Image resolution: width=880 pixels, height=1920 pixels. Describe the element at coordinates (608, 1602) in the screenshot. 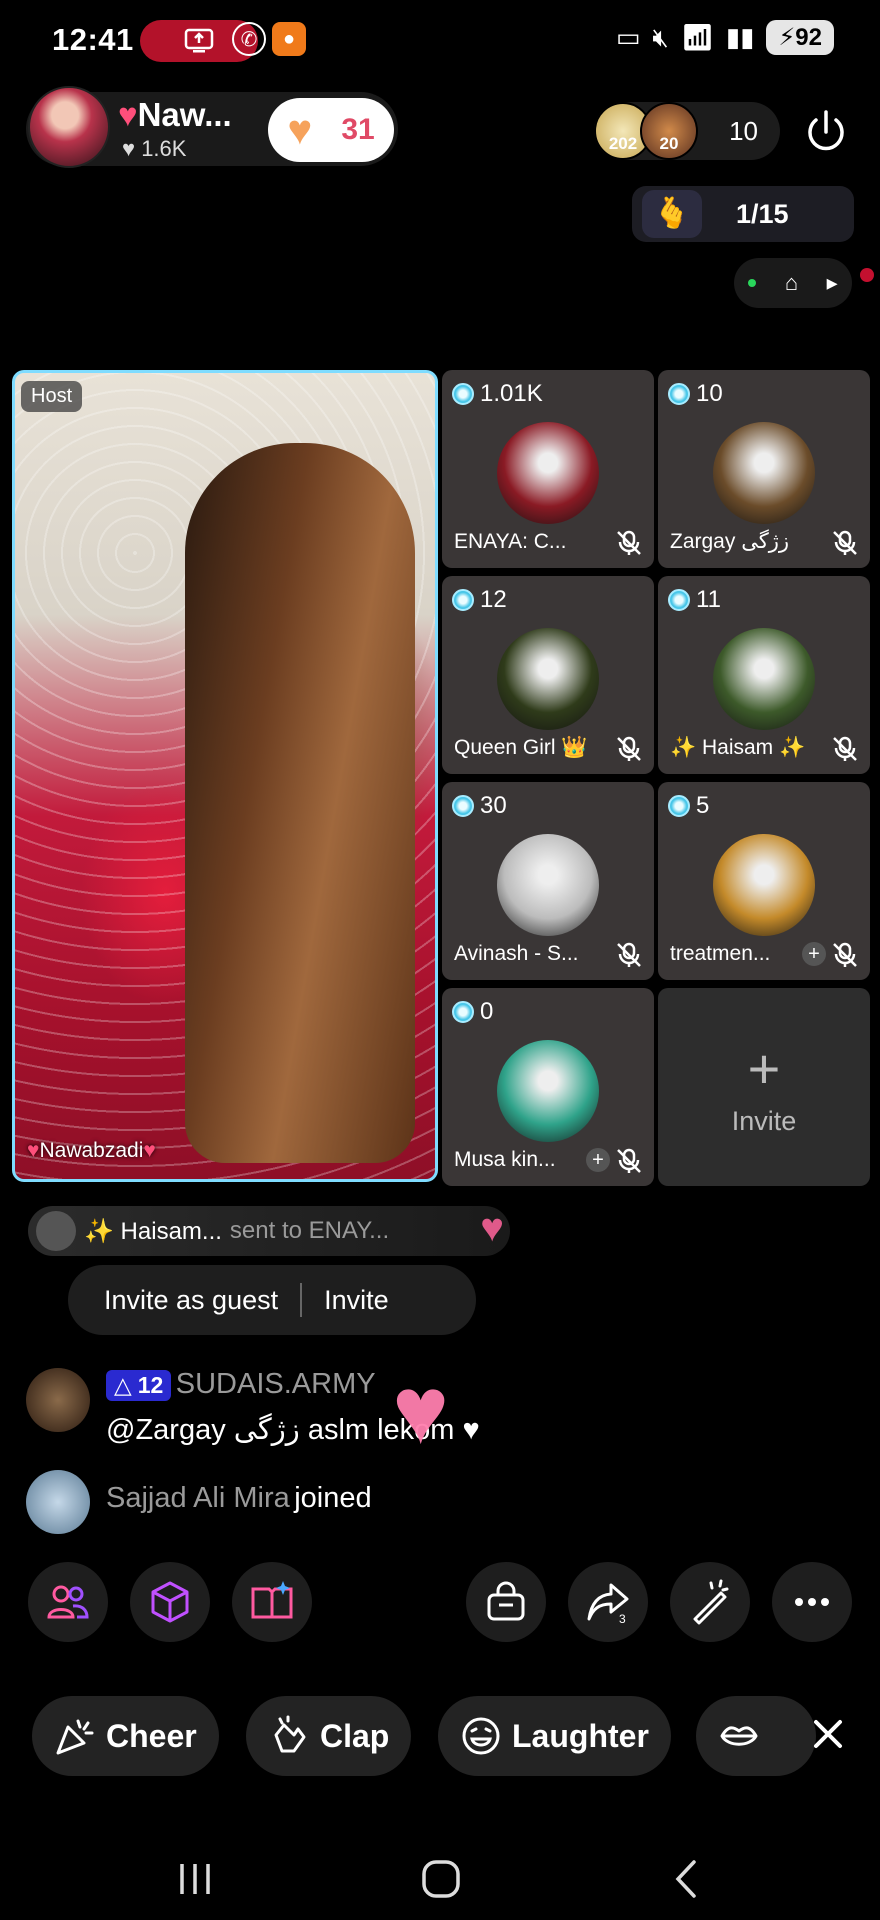

I see `share-button: 3` at that location.